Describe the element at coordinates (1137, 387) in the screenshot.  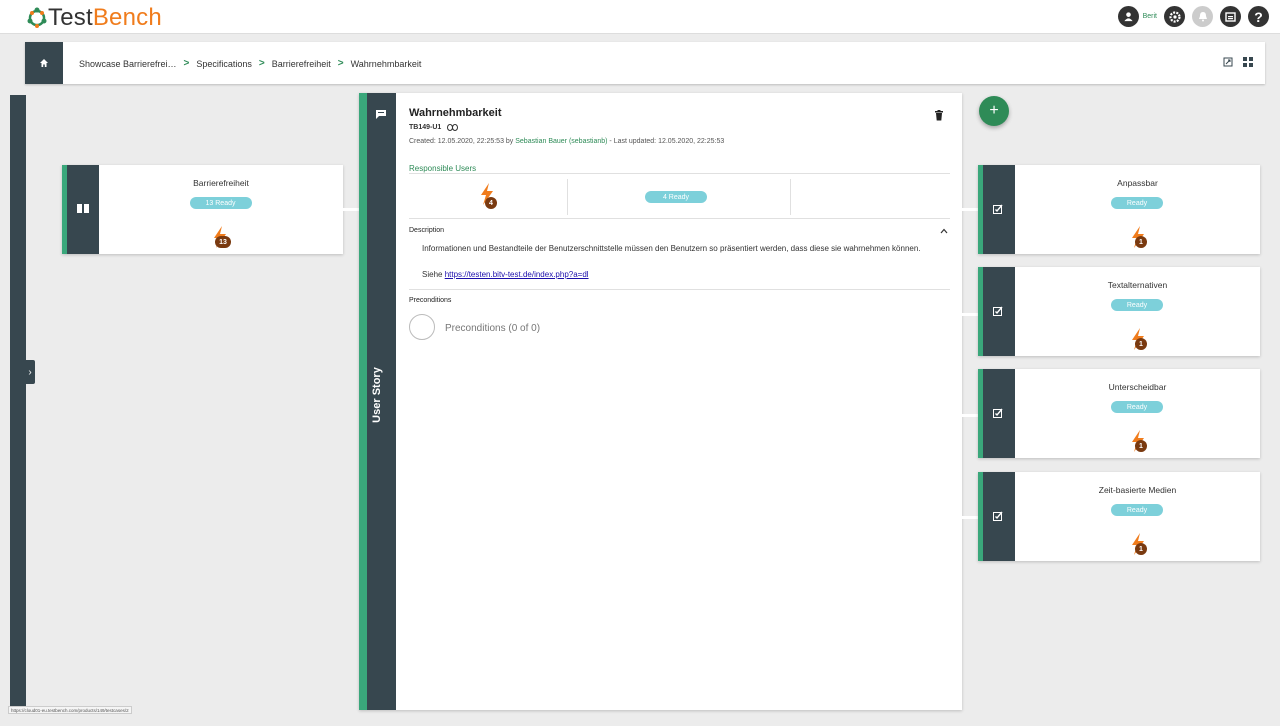
I see `card-title: Unterscheidbar` at that location.